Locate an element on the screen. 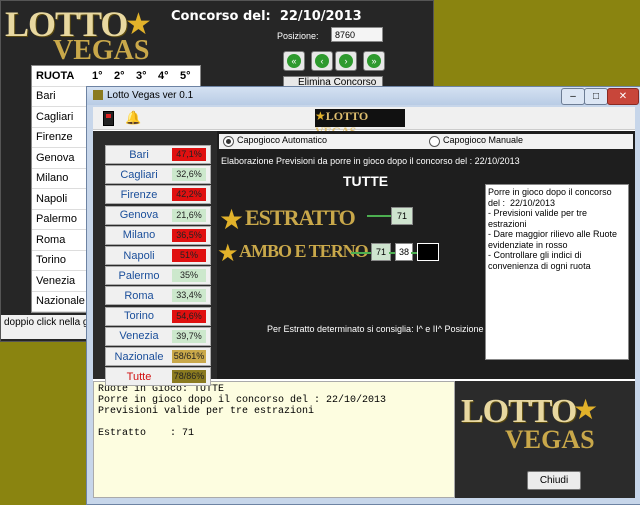  terno-value is located at coordinates (428, 252).